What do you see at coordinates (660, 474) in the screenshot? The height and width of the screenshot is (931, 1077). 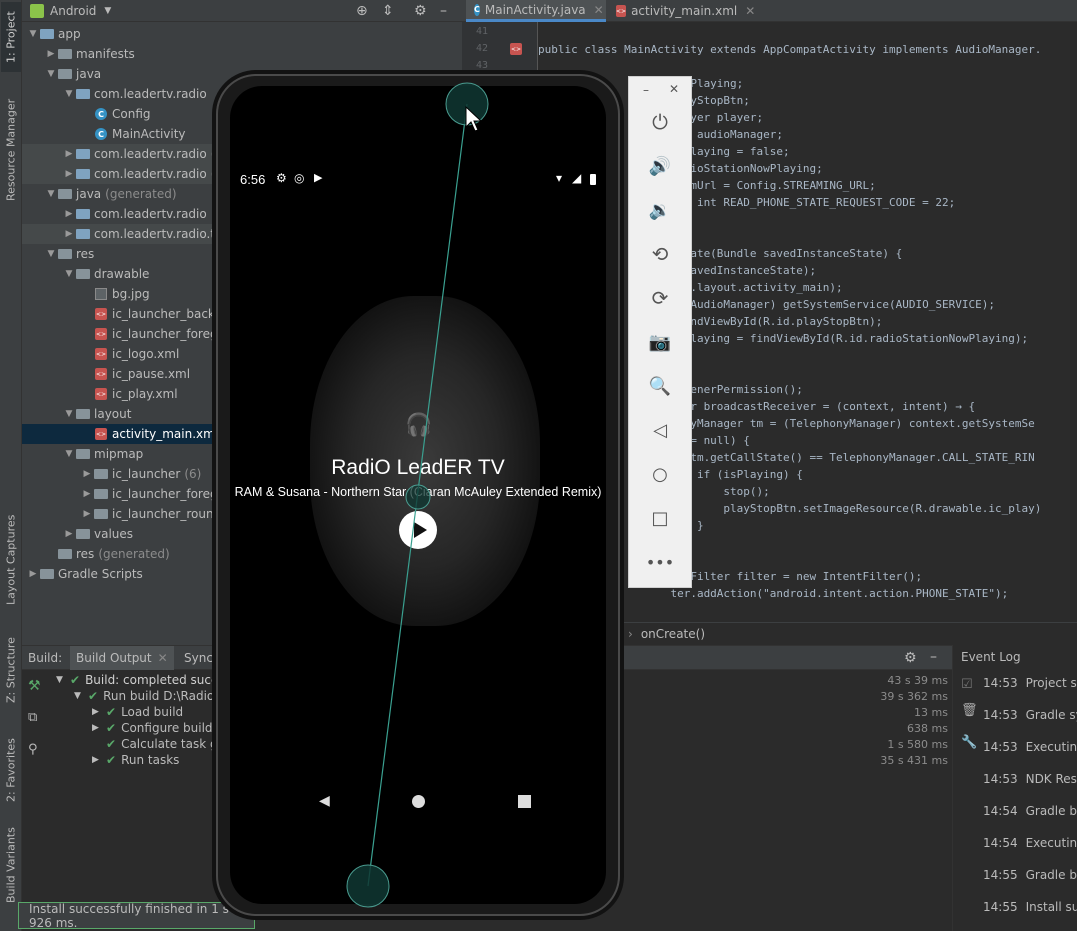 I see `home-button: ○` at bounding box center [660, 474].